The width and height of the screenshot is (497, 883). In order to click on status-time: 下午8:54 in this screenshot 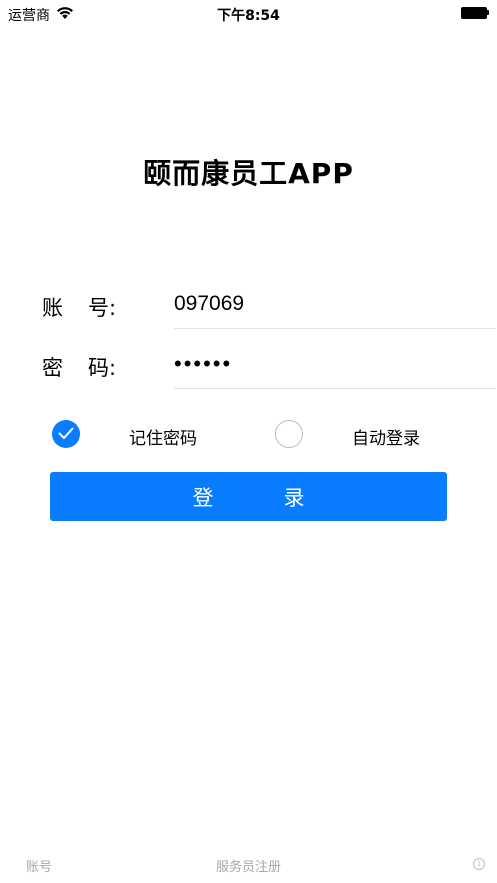, I will do `click(248, 16)`.